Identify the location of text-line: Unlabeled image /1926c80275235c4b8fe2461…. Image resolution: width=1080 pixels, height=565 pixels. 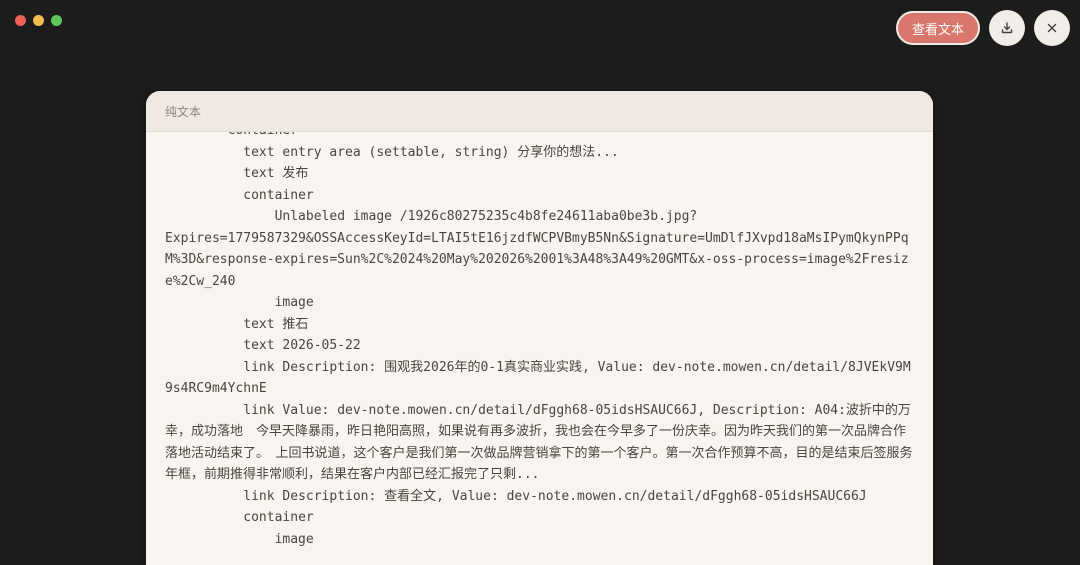
(431, 216).